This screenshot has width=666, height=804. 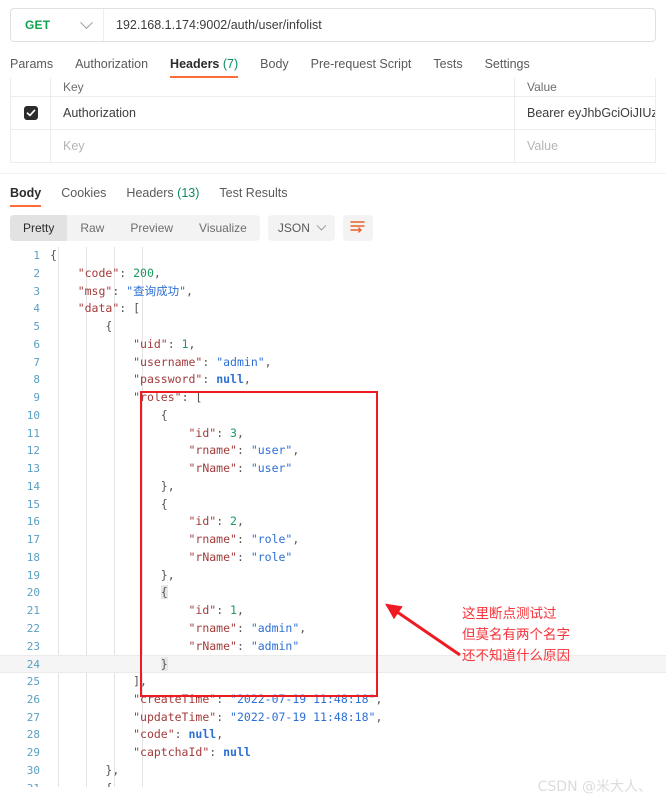 What do you see at coordinates (36, 380) in the screenshot?
I see `line-number: 8` at bounding box center [36, 380].